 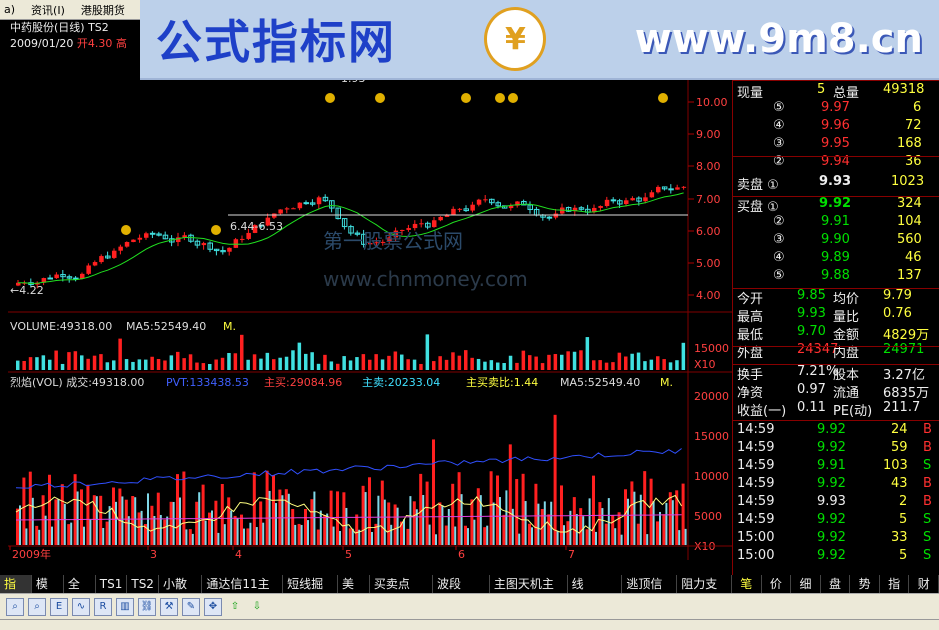 I want to click on tick-vol: 5, so click(x=903, y=519).